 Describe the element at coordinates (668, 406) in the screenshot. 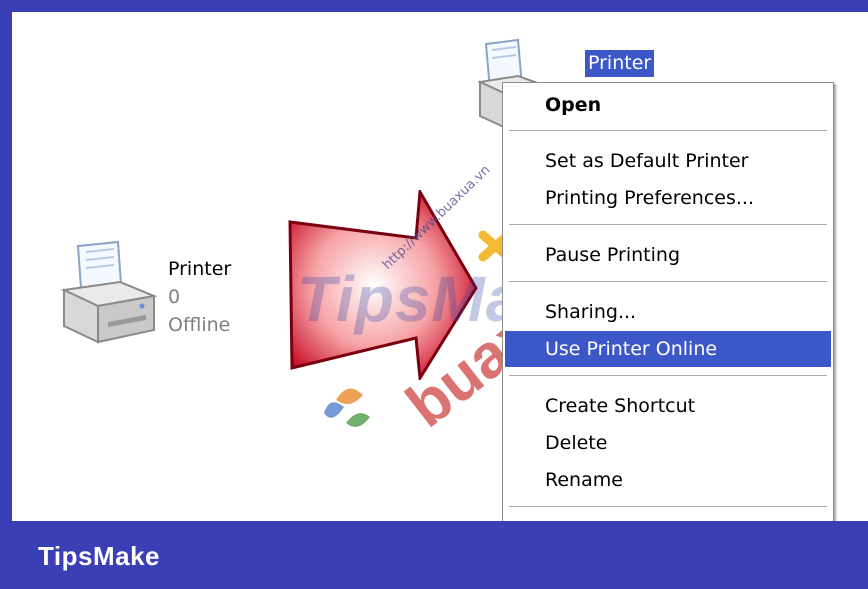

I see `menu-item-create-shortcut: Create Shortcut` at that location.